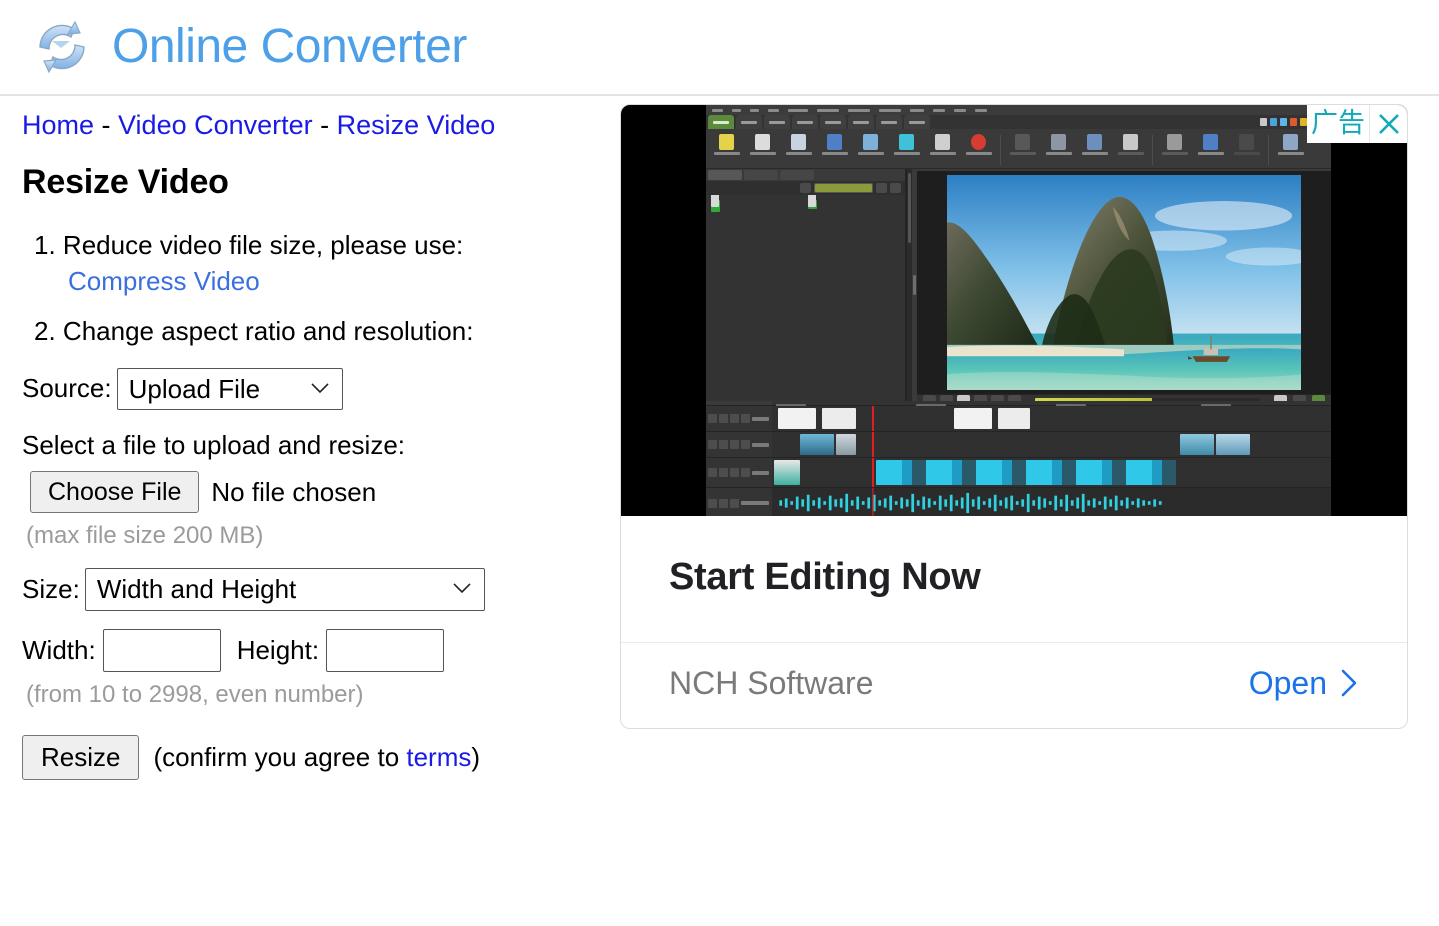 The height and width of the screenshot is (926, 1439). I want to click on bin-view-detail-icon, so click(881, 188).